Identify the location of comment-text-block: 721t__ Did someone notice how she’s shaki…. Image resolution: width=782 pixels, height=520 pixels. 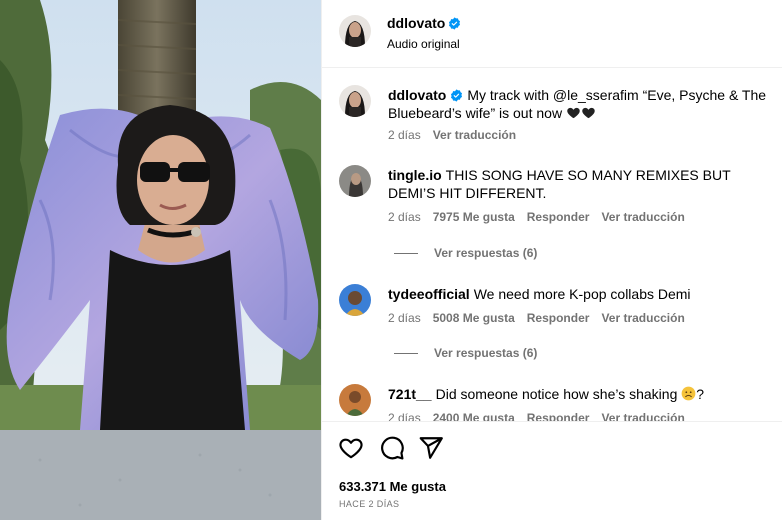
(584, 394).